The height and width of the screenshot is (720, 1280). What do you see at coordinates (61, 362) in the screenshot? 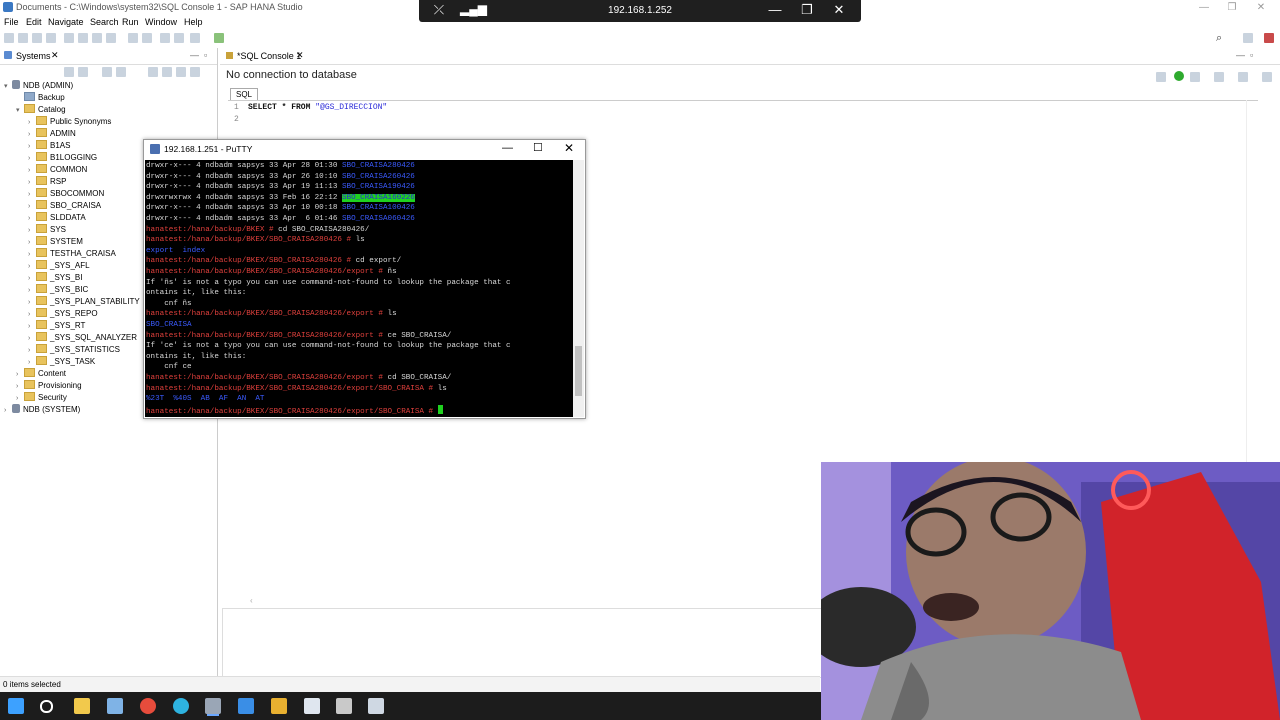
I see `tree-item: › _SYS_TASK` at bounding box center [61, 362].